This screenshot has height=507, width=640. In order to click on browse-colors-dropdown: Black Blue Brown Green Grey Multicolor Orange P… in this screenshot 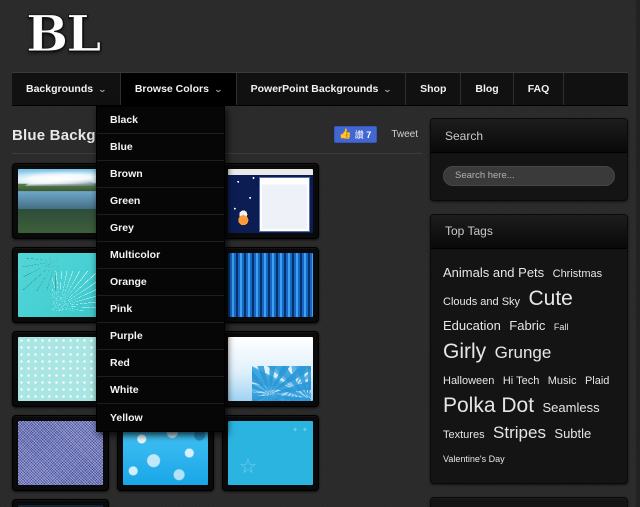, I will do `click(160, 269)`.